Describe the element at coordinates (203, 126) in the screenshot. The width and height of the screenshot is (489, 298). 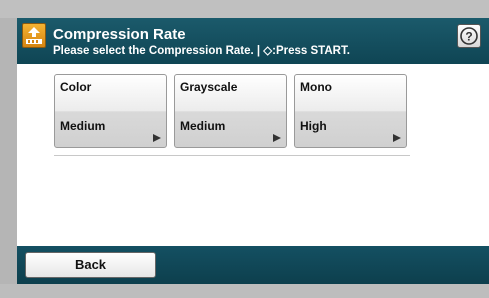
I see `option-value-grayscale: Medium` at that location.